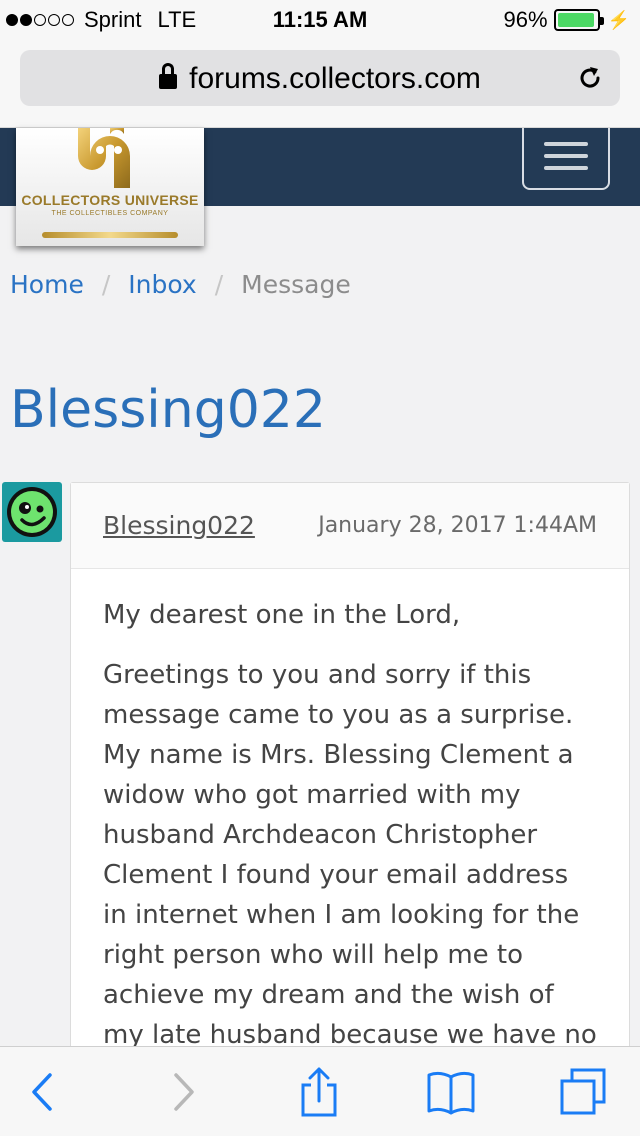 Image resolution: width=640 pixels, height=1136 pixels. Describe the element at coordinates (183, 1092) in the screenshot. I see `forward-chevron-icon` at that location.